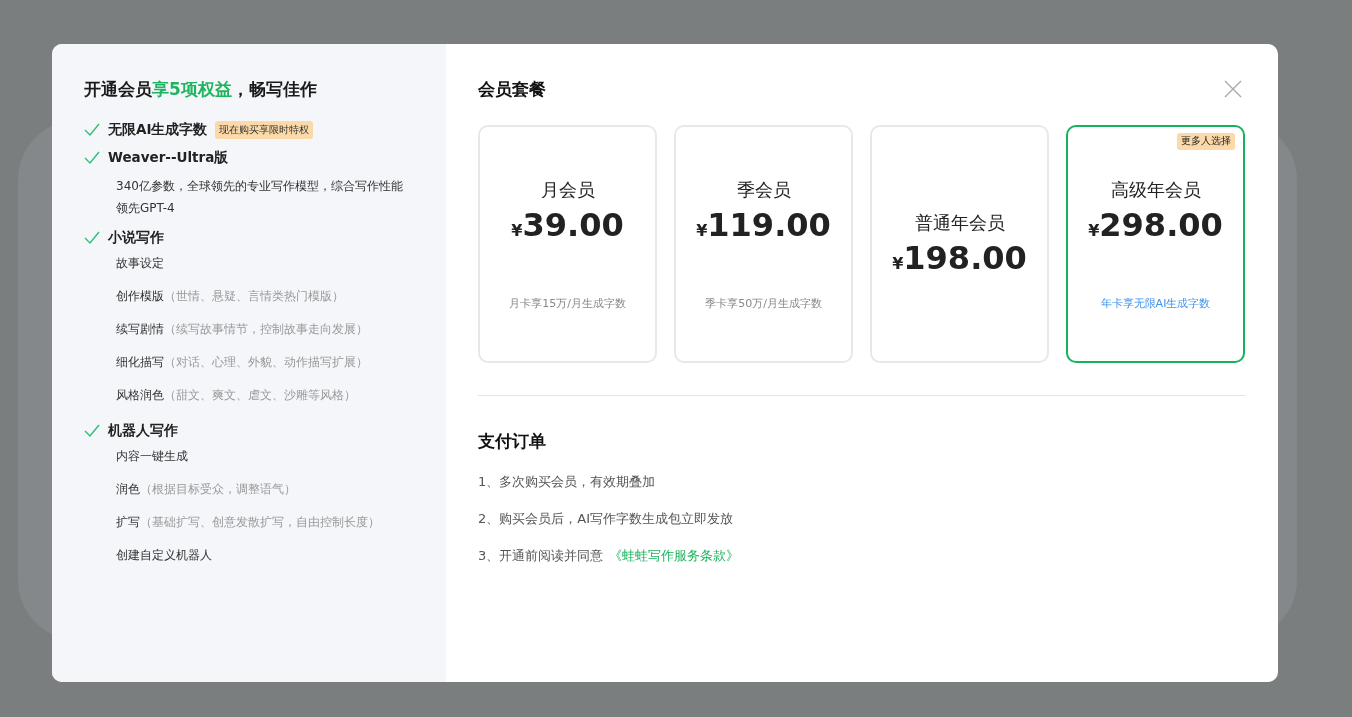  What do you see at coordinates (567, 303) in the screenshot?
I see `plan-note: 月卡享15万/月生成字数` at bounding box center [567, 303].